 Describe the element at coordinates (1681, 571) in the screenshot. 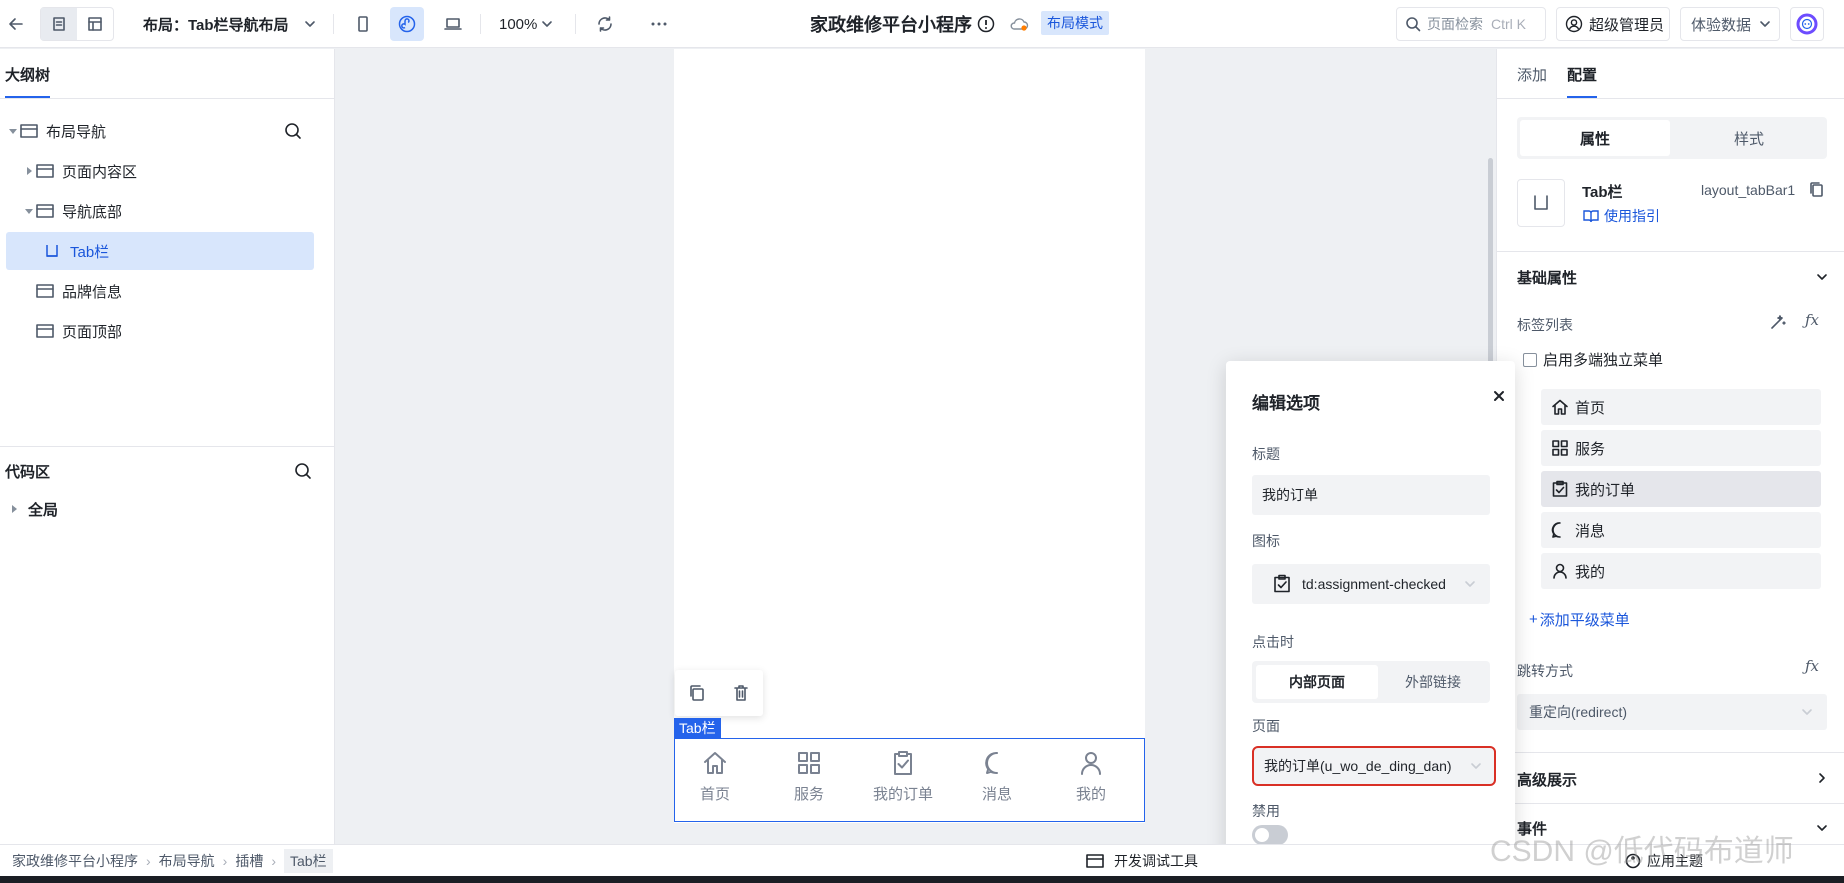

I see `menu-item-me: 我的` at that location.